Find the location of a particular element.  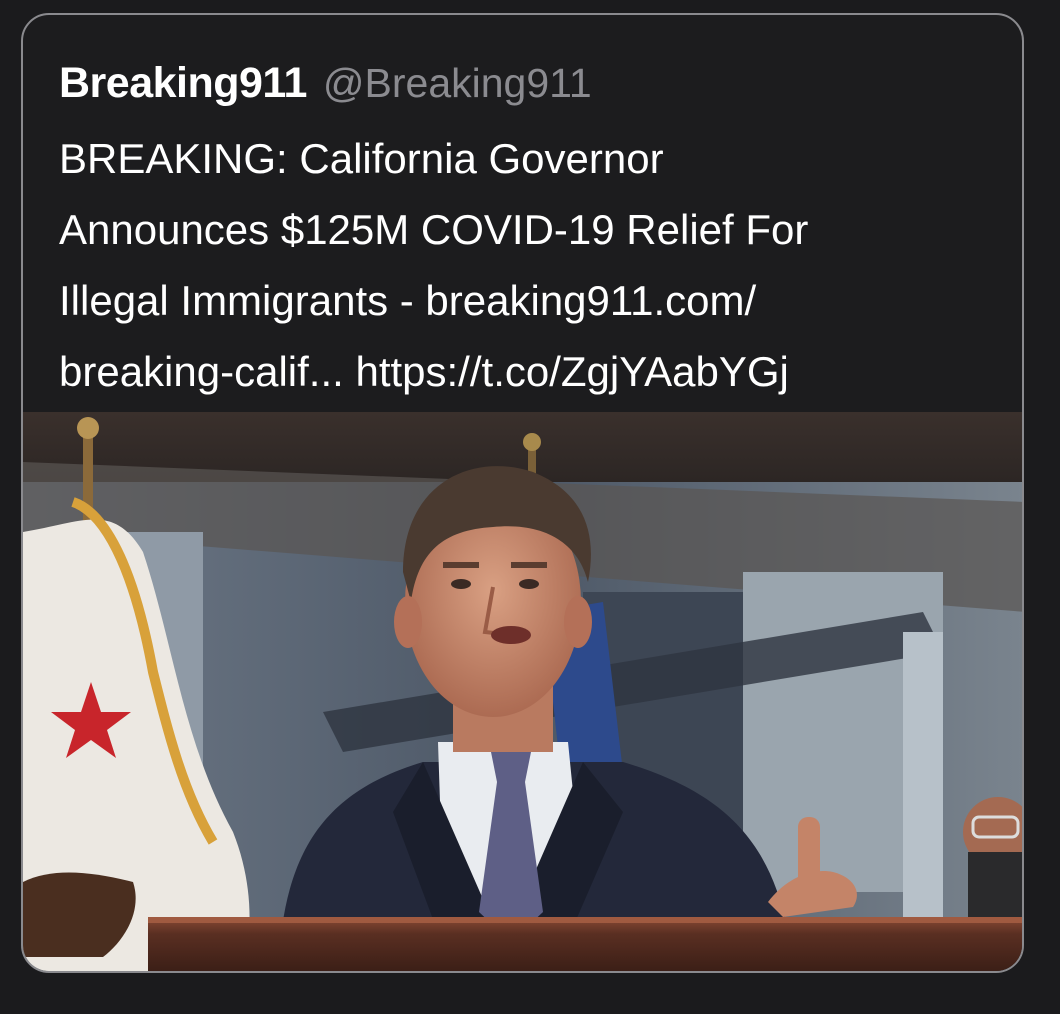

author-display-name: Breaking911 is located at coordinates (183, 83).